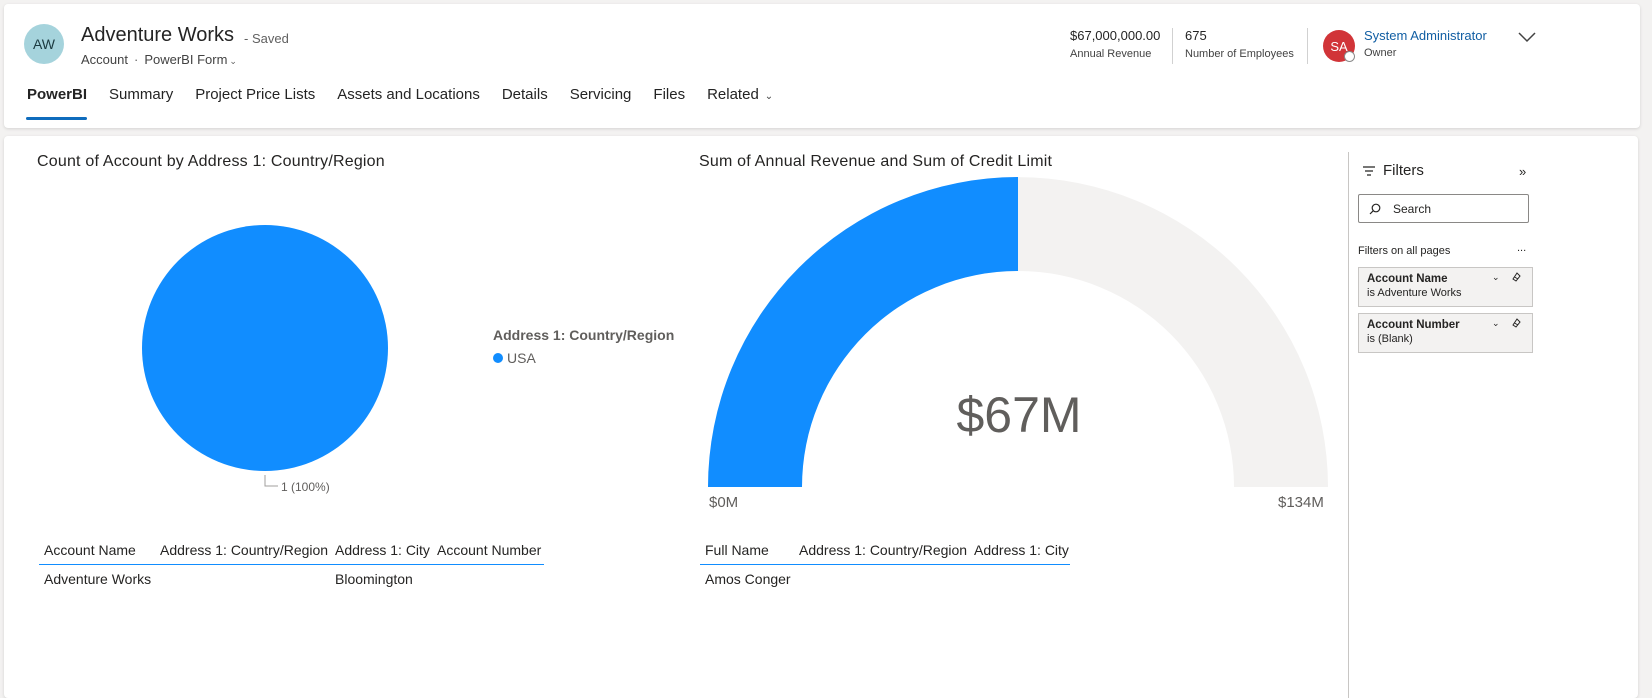 This screenshot has height=698, width=1652. Describe the element at coordinates (1404, 251) in the screenshot. I see `filters-section-label: Filters on all pages` at that location.